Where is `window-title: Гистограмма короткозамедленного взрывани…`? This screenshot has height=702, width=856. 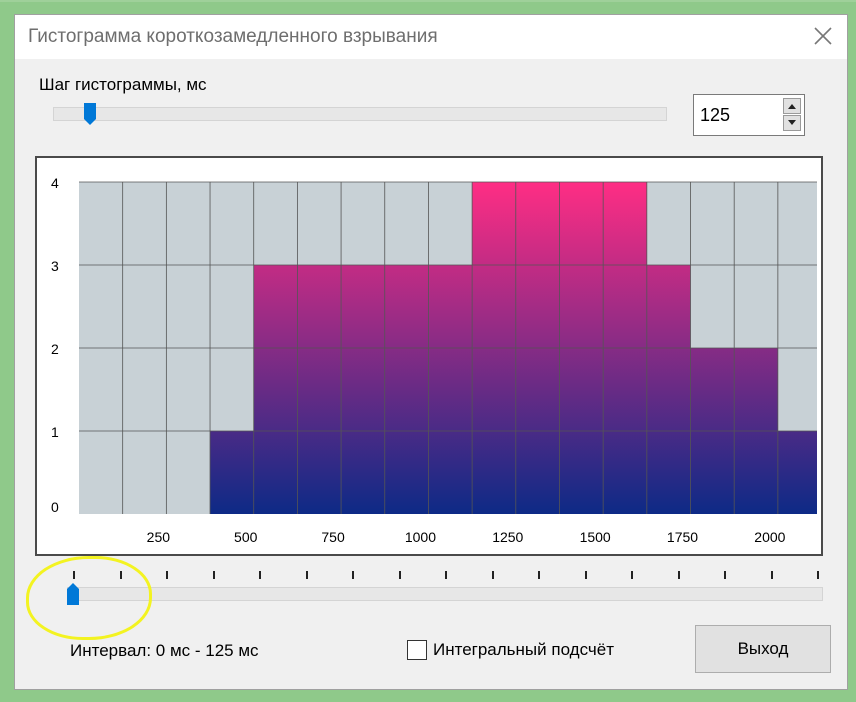 window-title: Гистограмма короткозамедленного взрывани… is located at coordinates (233, 36).